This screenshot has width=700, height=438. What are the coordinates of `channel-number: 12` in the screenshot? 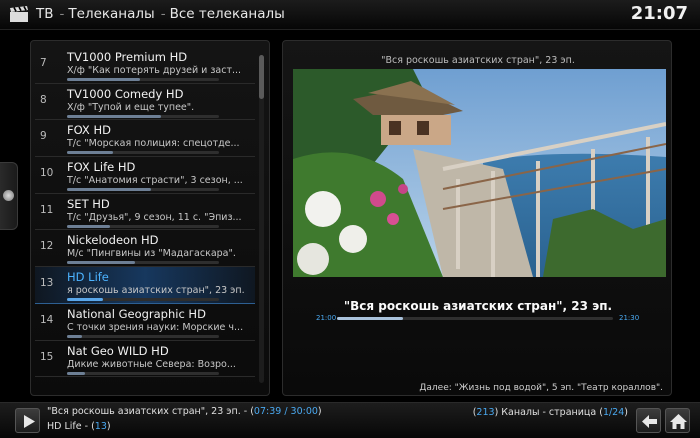 It's located at (47, 246).